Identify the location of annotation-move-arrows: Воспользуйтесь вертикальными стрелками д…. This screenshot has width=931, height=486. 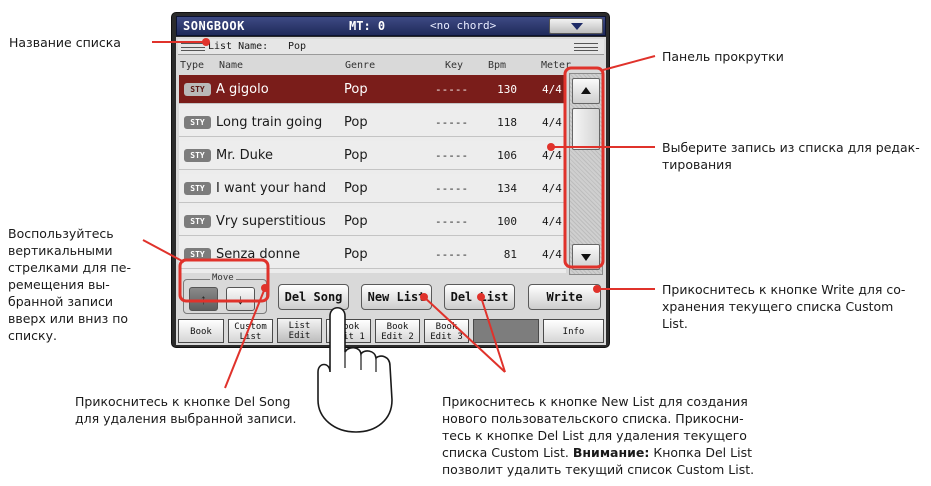
(69, 284).